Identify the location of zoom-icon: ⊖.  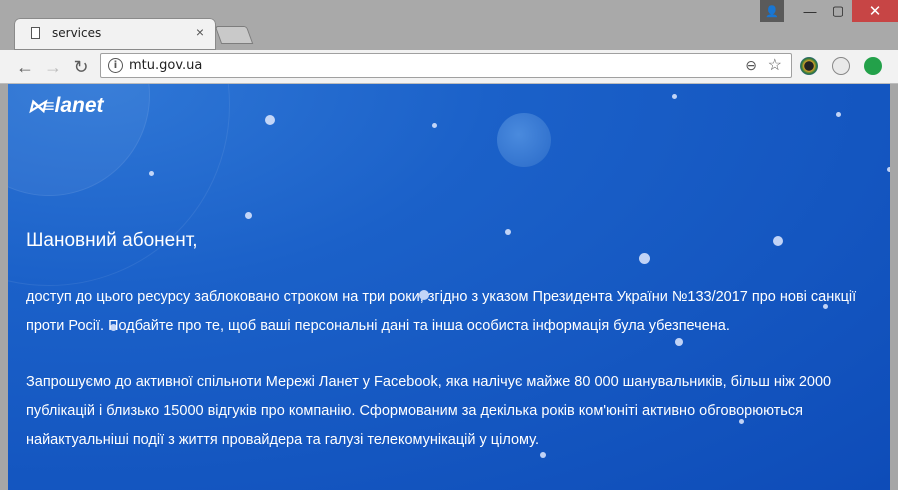
(751, 65).